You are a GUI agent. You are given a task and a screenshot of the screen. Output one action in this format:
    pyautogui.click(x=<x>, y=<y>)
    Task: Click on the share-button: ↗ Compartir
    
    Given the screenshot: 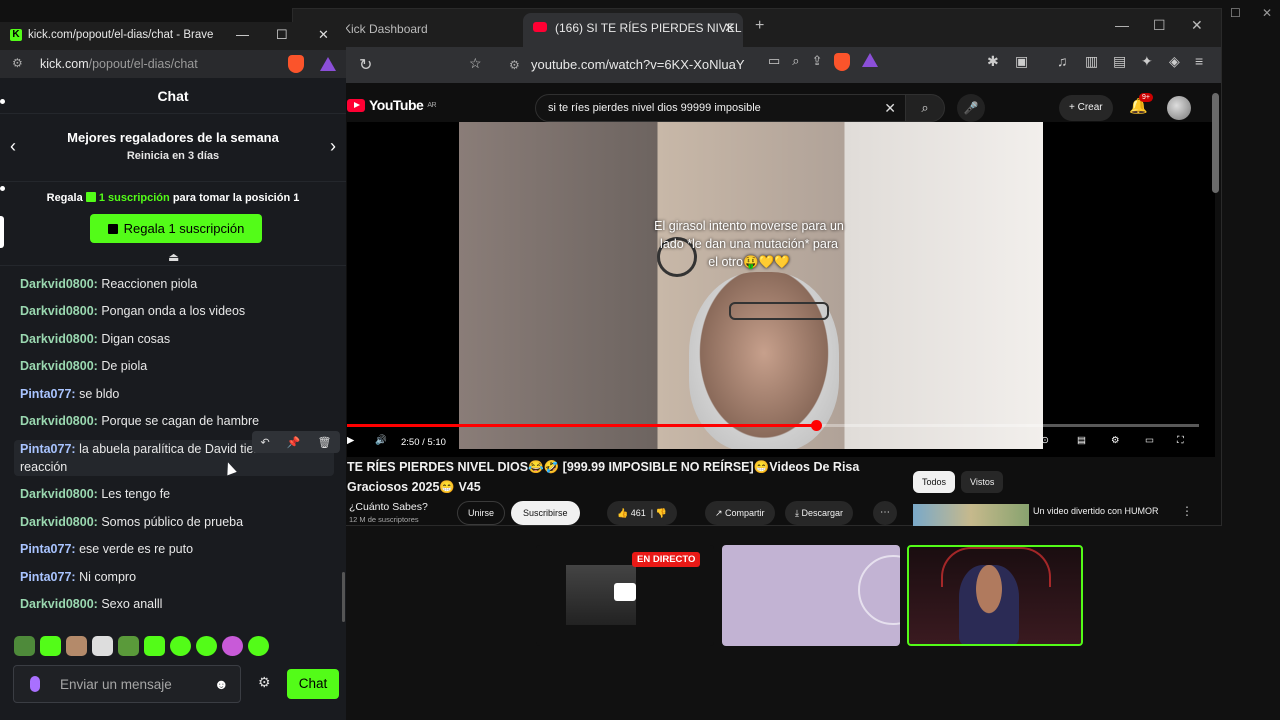 What is the action you would take?
    pyautogui.click(x=740, y=513)
    